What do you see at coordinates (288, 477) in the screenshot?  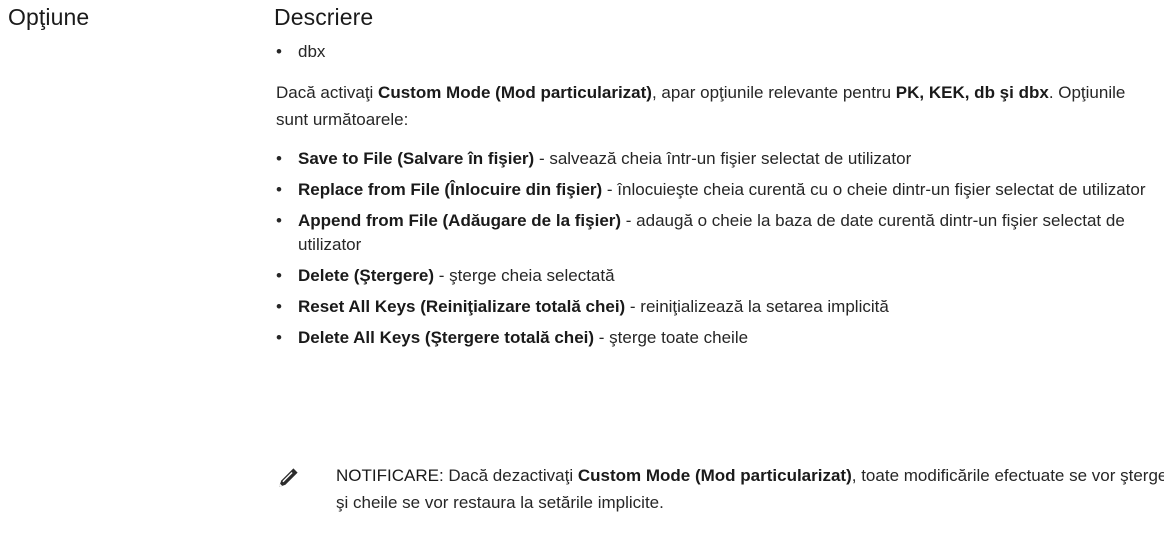 I see `pencil-icon` at bounding box center [288, 477].